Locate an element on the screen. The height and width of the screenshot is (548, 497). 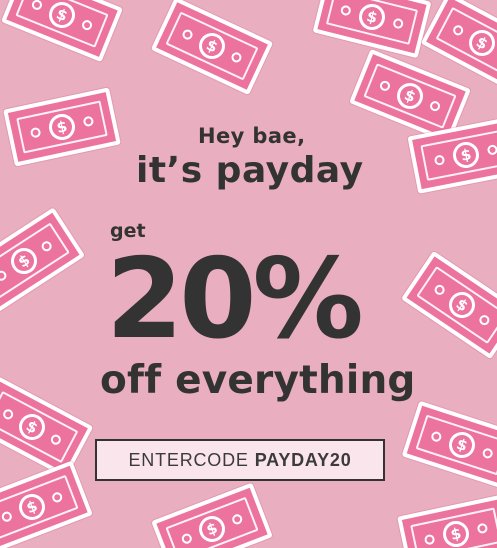
code-prefix-label: ENTERCODE is located at coordinates (188, 459).